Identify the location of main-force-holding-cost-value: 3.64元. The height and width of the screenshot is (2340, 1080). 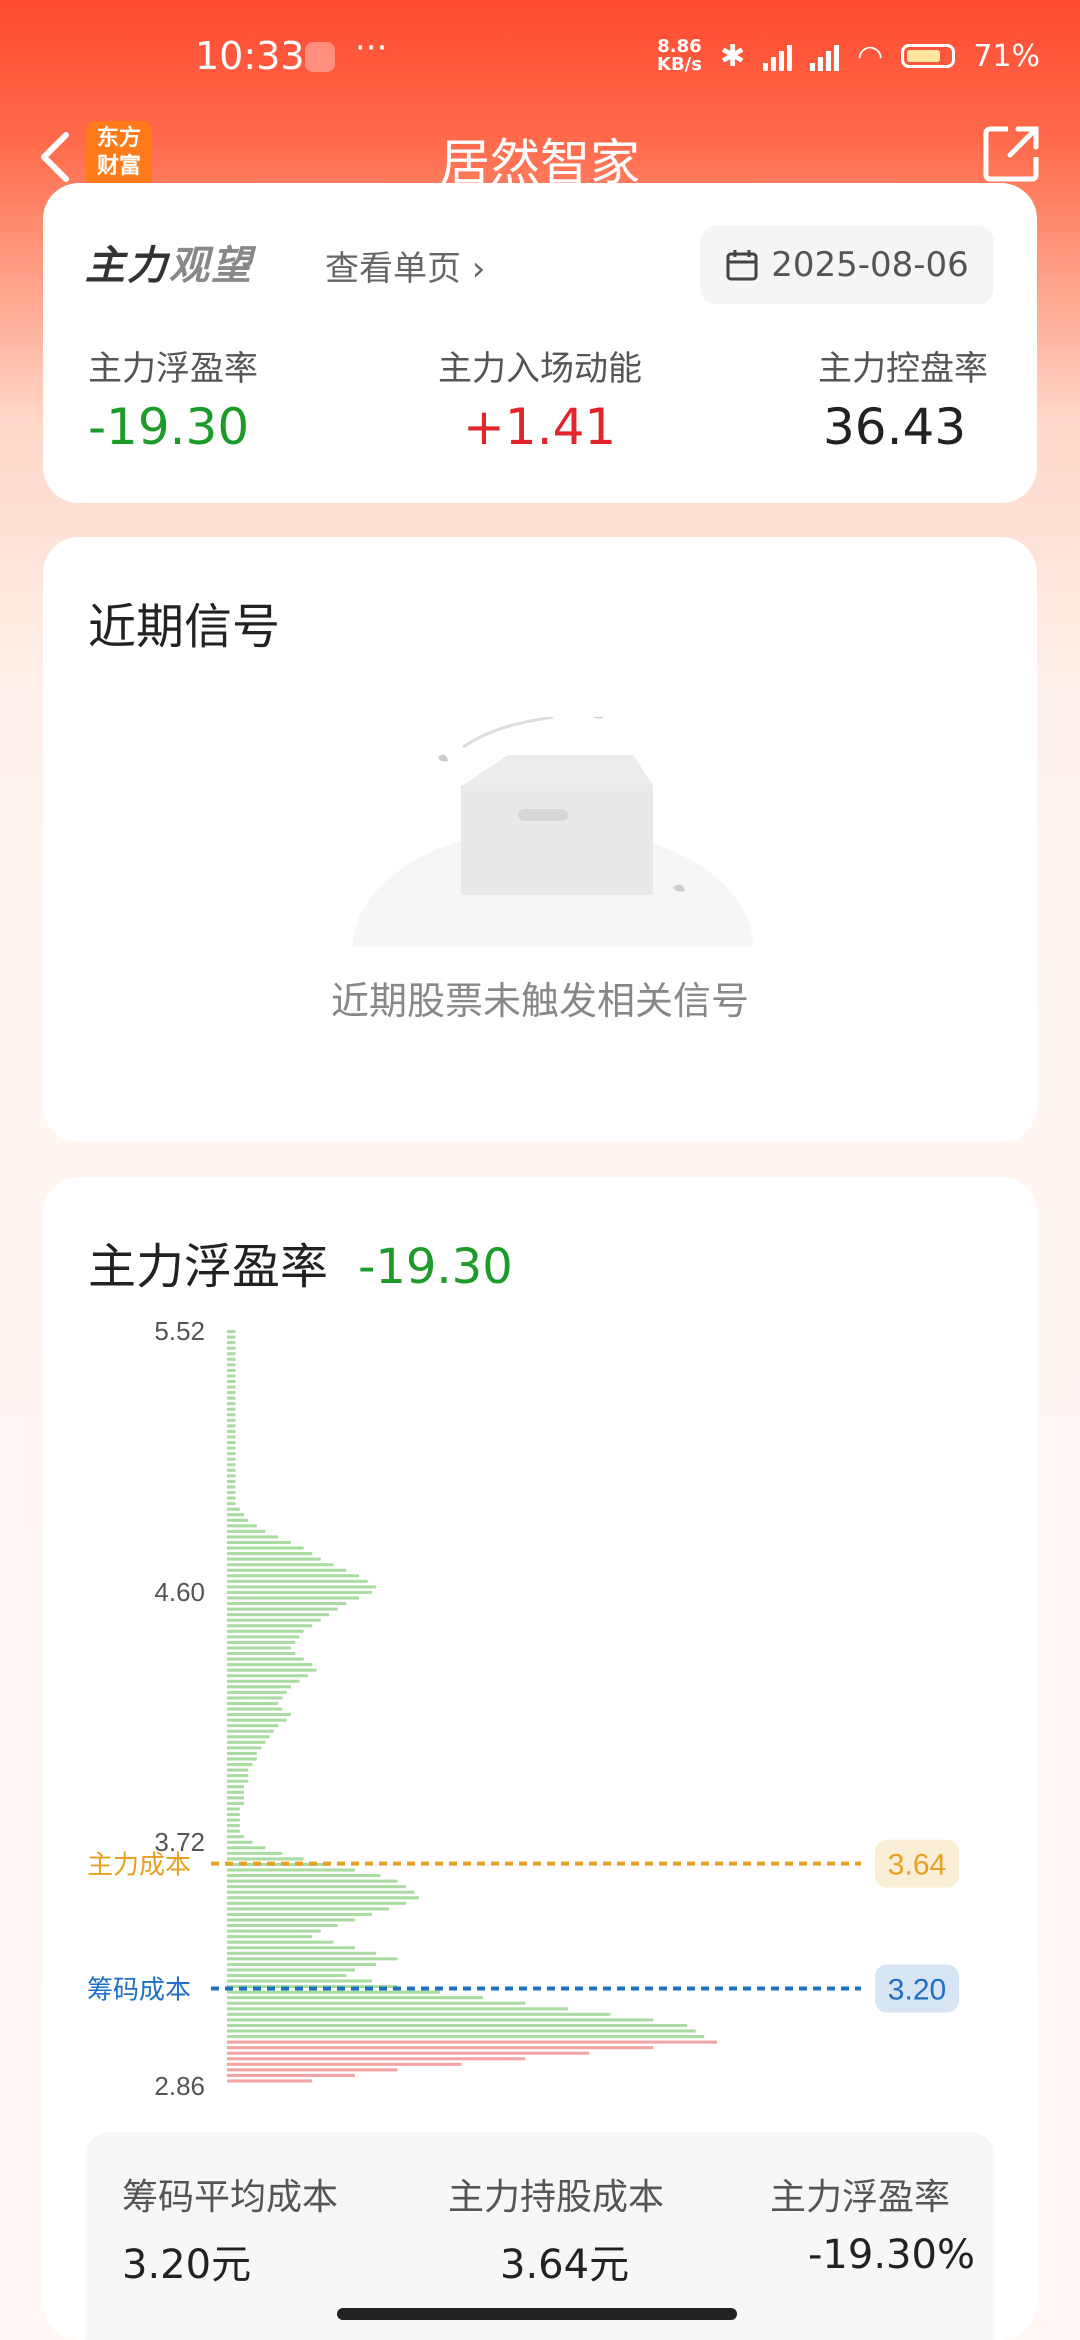
(565, 2265).